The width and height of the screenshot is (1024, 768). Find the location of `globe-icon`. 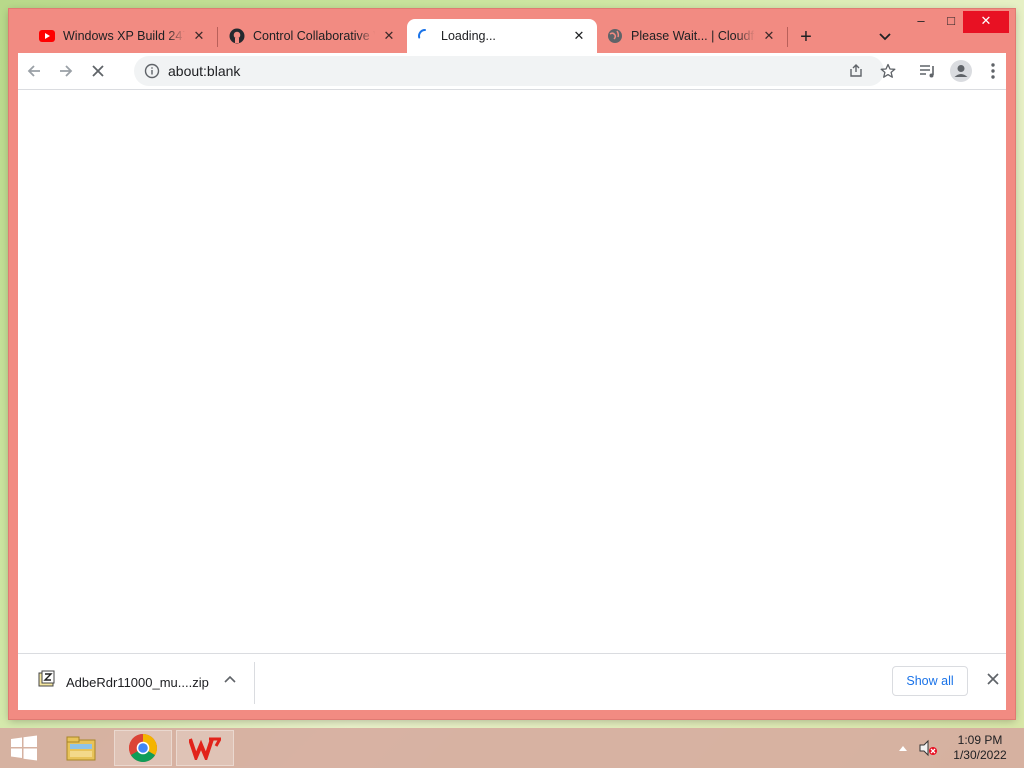

globe-icon is located at coordinates (615, 36).